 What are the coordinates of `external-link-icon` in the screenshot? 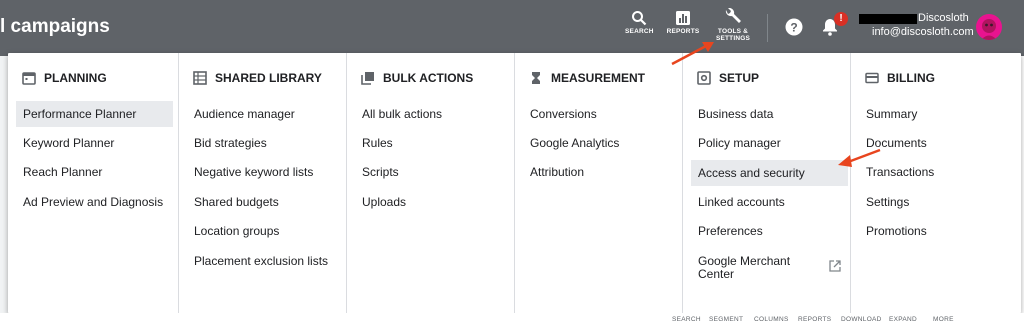 It's located at (835, 266).